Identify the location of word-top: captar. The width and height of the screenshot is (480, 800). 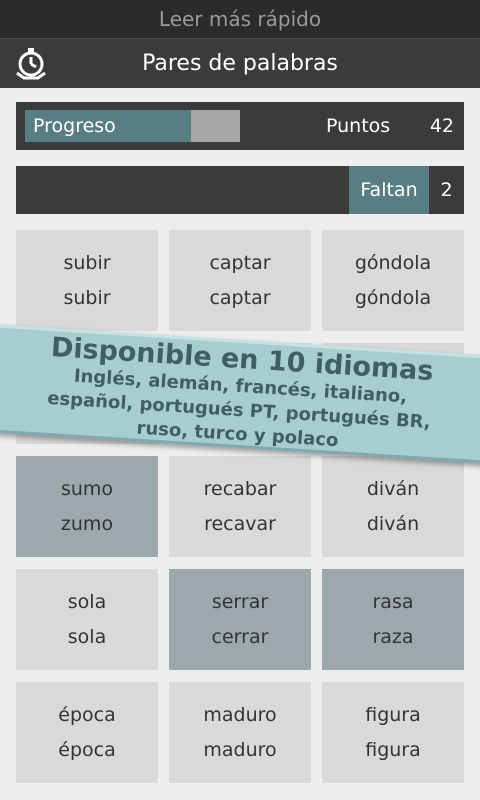
(240, 263).